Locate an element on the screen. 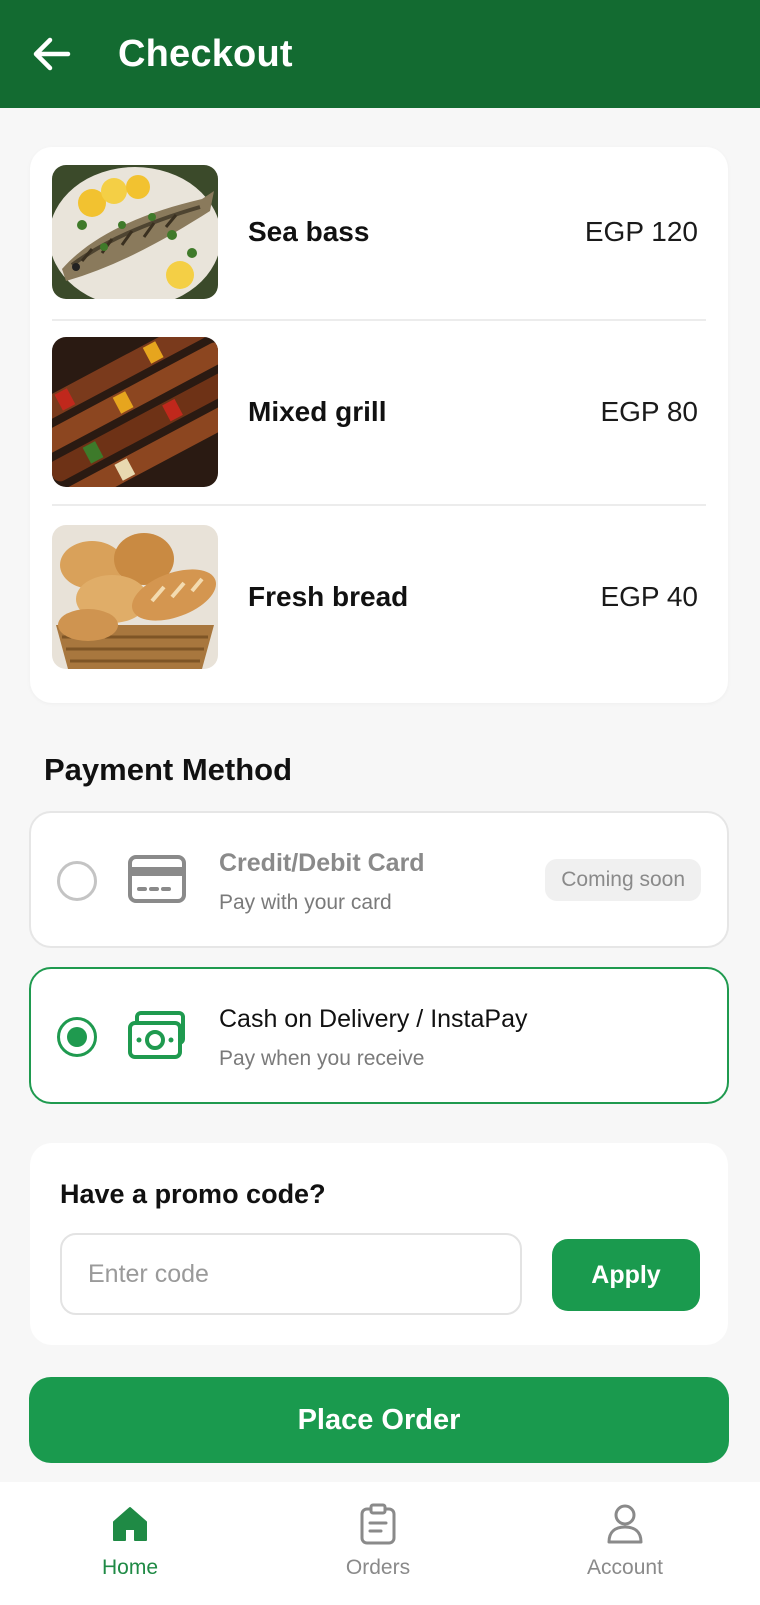 Image resolution: width=760 pixels, height=1605 pixels. nav-label: Home is located at coordinates (130, 1567).